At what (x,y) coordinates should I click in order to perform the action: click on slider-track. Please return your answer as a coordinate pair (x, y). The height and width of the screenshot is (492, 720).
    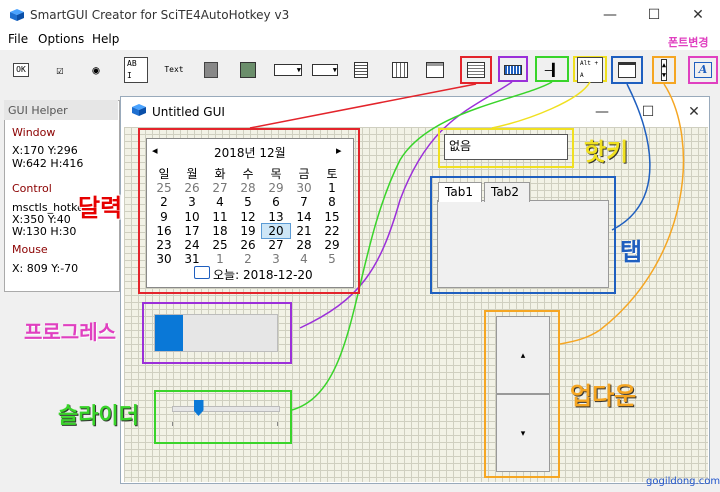
    Looking at the image, I should click on (226, 409).